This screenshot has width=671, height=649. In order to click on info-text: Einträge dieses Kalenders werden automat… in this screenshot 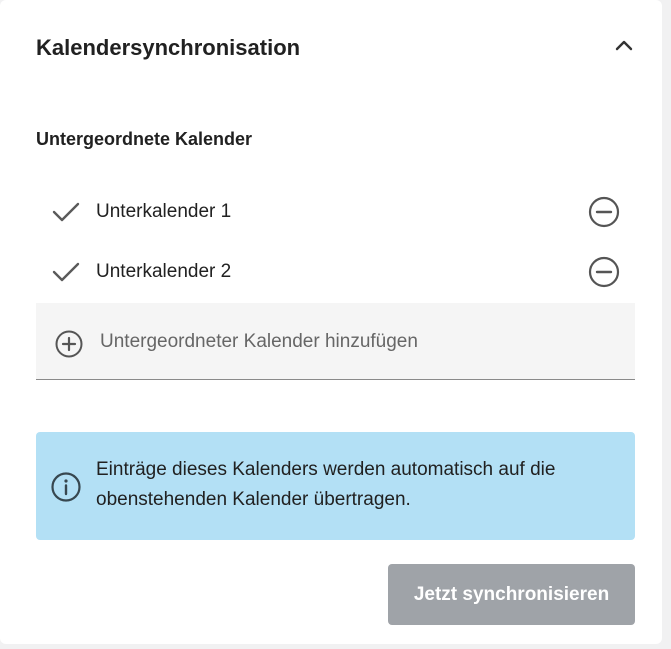, I will do `click(326, 484)`.